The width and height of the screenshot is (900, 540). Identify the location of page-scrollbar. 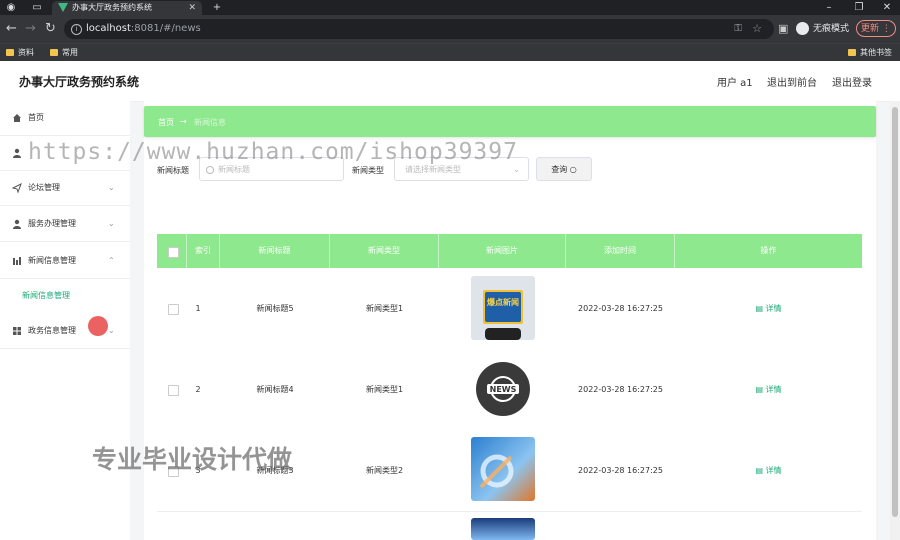
(895, 320).